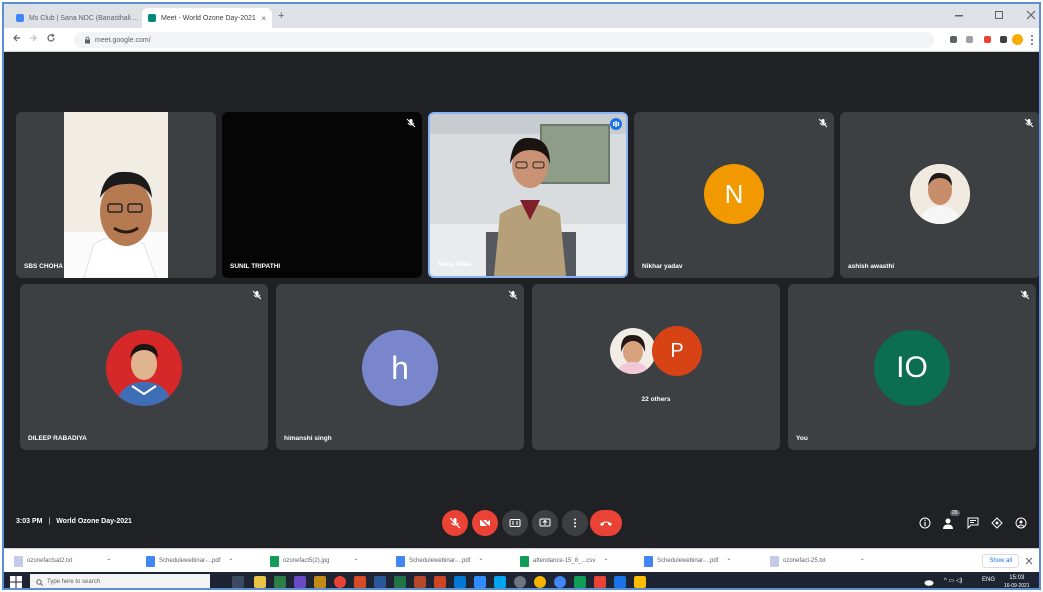 Image resolution: width=1043 pixels, height=592 pixels. What do you see at coordinates (948, 523) in the screenshot?
I see `people-icon` at bounding box center [948, 523].